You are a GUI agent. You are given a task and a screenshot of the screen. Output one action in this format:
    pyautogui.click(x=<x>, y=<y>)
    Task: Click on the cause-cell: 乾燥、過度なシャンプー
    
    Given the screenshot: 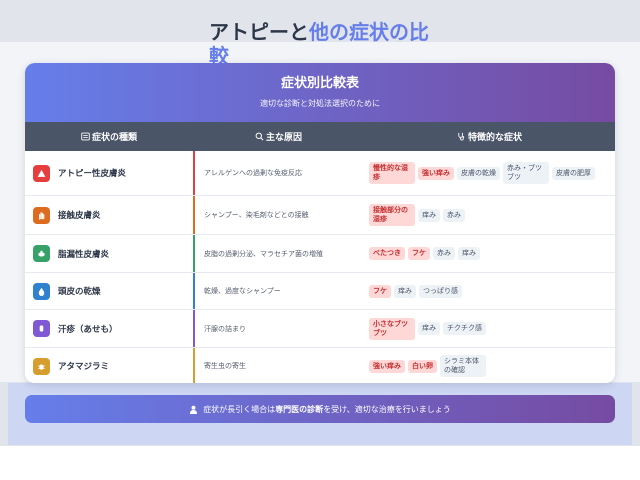 What is the action you would take?
    pyautogui.click(x=278, y=291)
    